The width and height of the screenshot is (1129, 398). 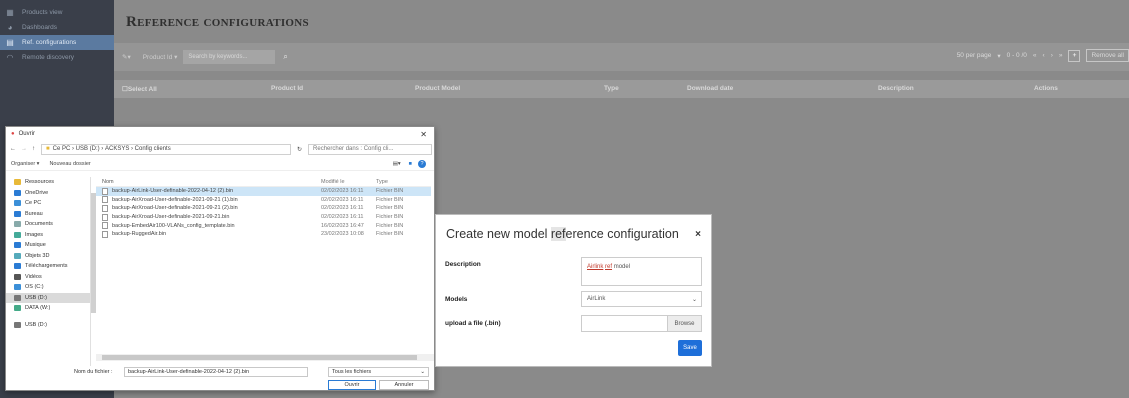 I want to click on cancel-button: Annuler, so click(x=404, y=385).